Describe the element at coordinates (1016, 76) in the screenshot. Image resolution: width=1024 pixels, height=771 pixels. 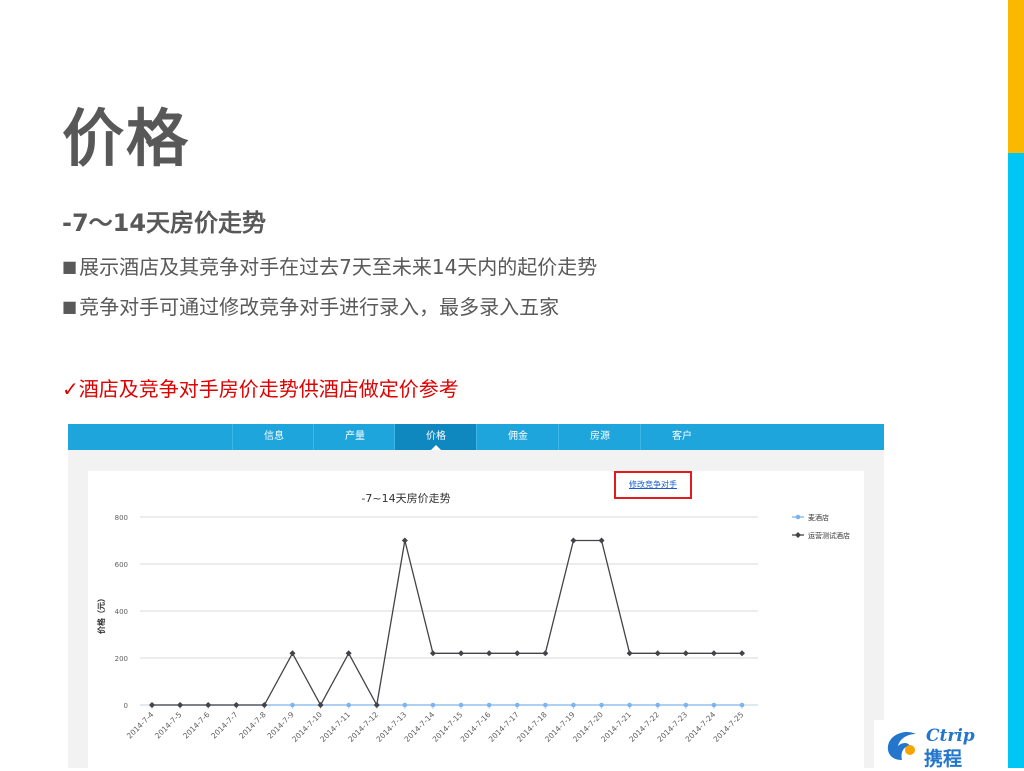
I see `accent-bar-yellow` at that location.